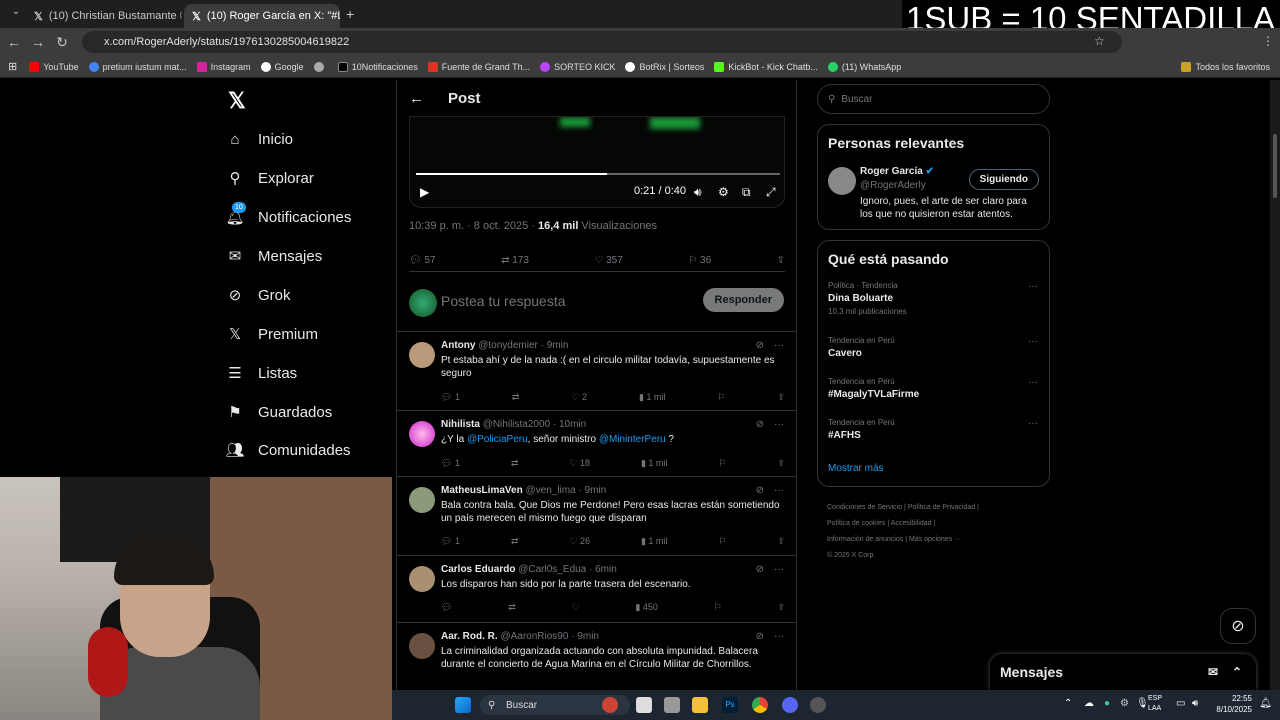 Image resolution: width=1280 pixels, height=720 pixels. Describe the element at coordinates (632, 439) in the screenshot. I see `mention-link: @MininterPeru` at that location.